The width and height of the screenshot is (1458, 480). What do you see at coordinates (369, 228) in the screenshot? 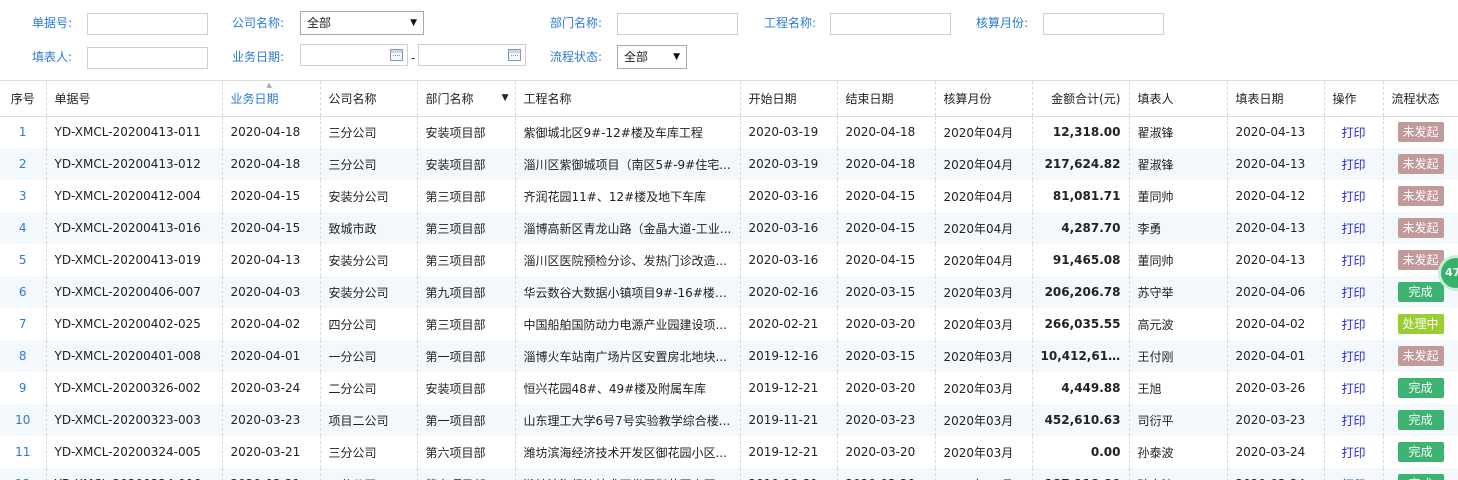
I see `cell-company: 致城市政` at bounding box center [369, 228].